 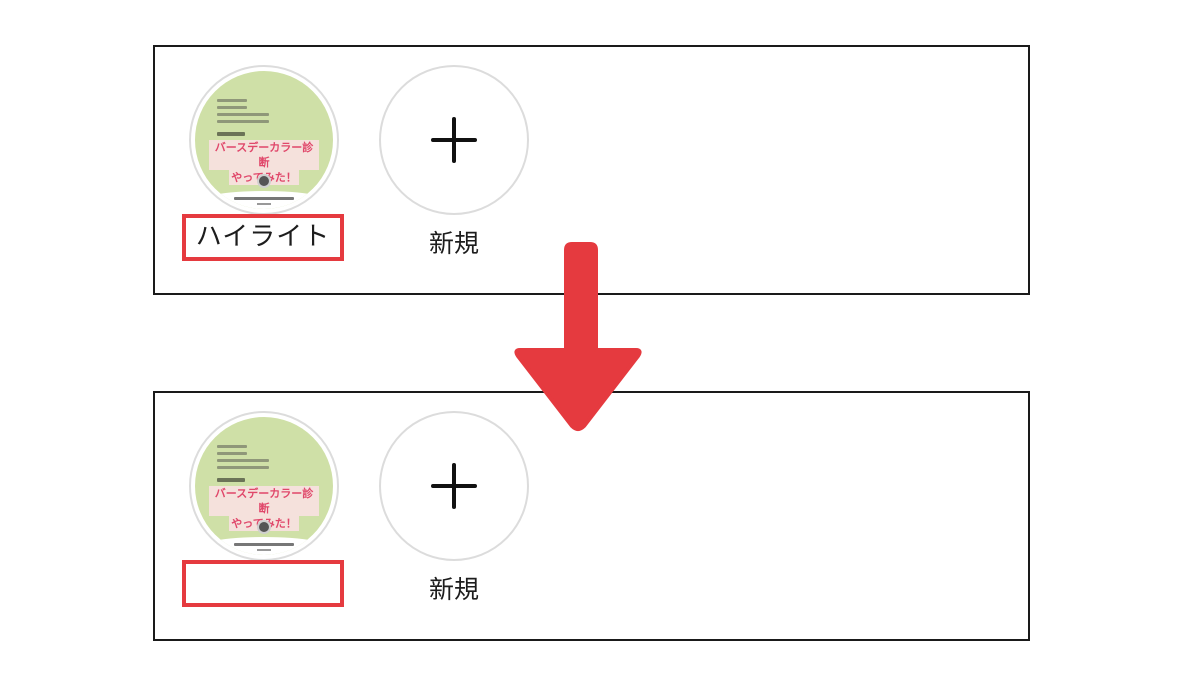 What do you see at coordinates (578, 336) in the screenshot?
I see `down-arrow-icon` at bounding box center [578, 336].